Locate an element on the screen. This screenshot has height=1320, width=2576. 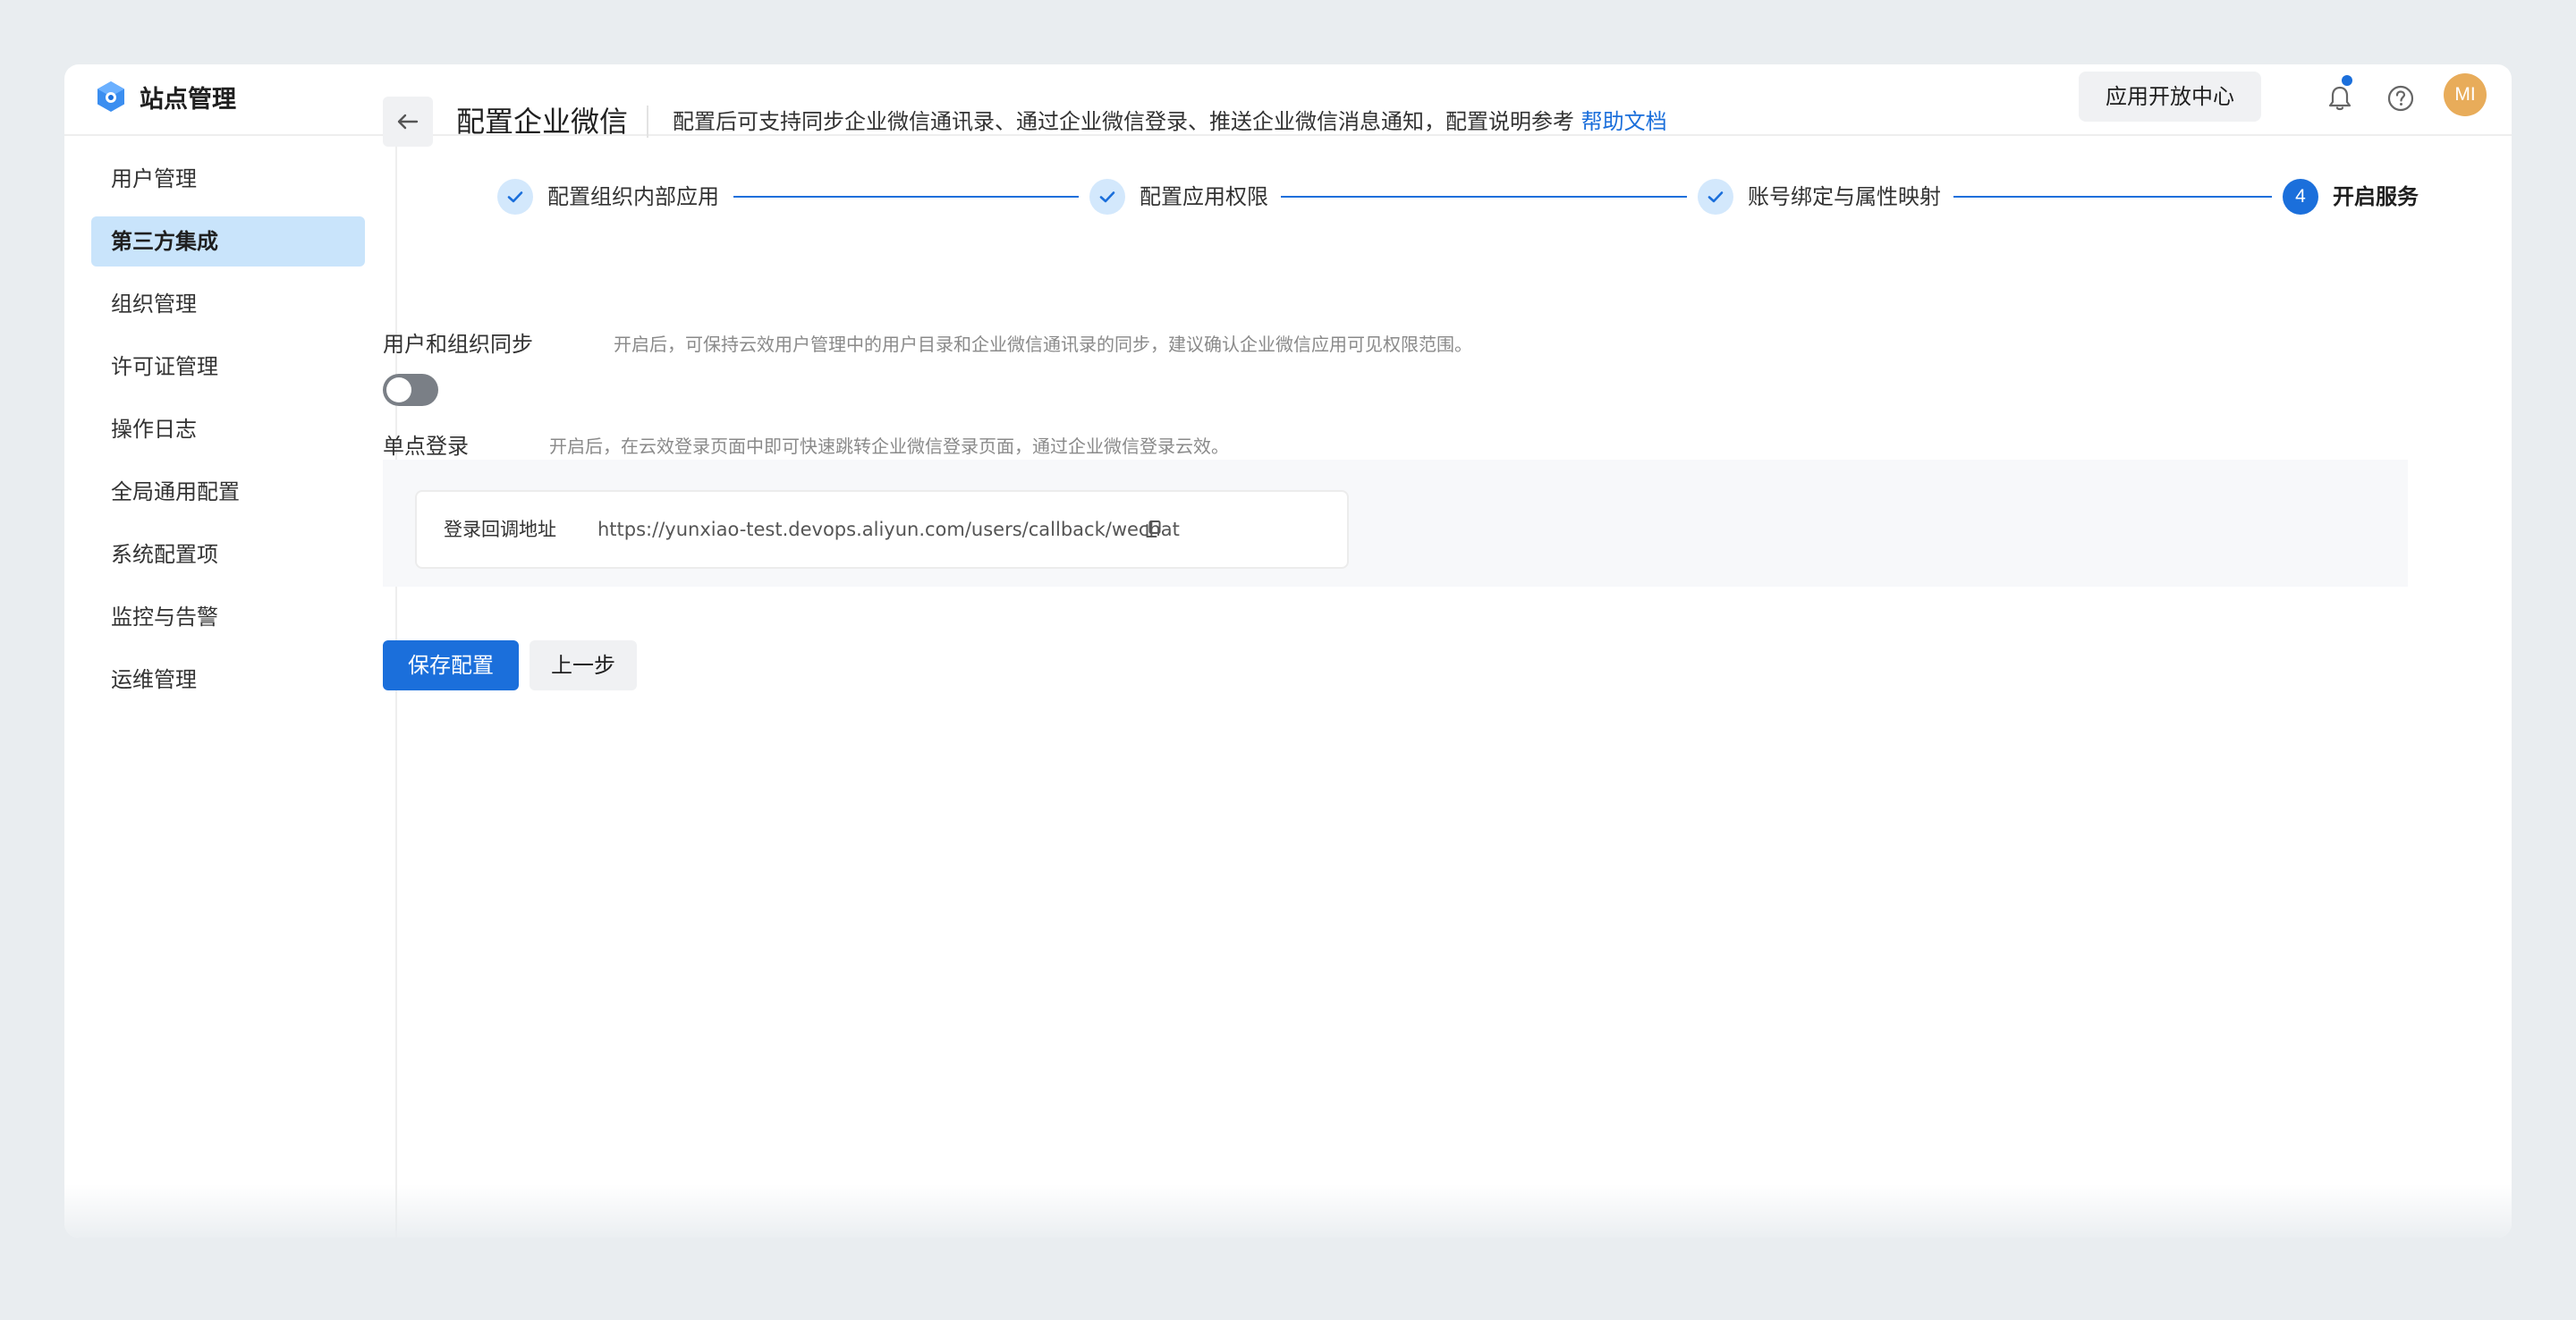
notification-bell-icon is located at coordinates (2339, 98).